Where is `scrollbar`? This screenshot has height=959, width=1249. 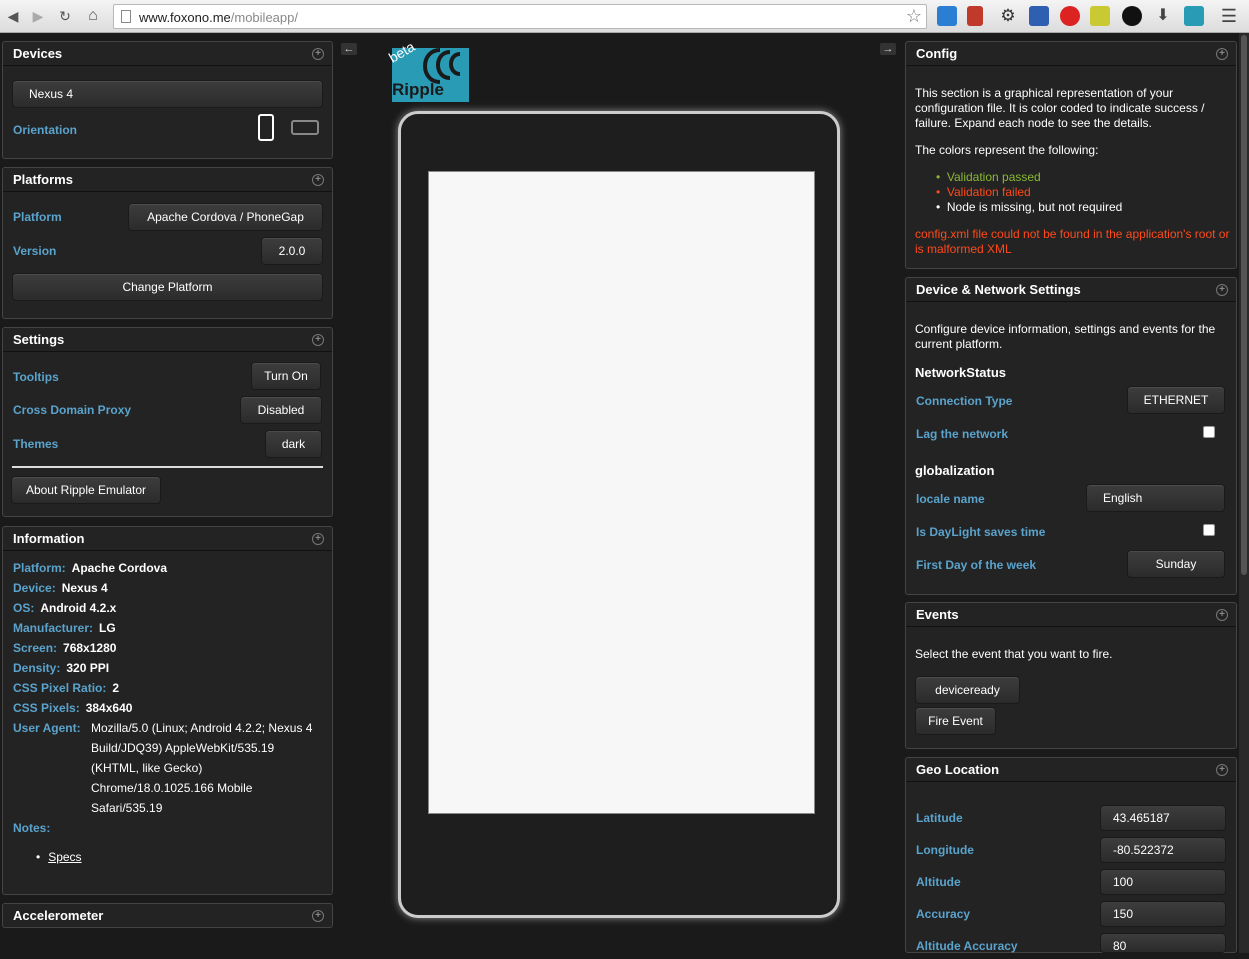 scrollbar is located at coordinates (1244, 493).